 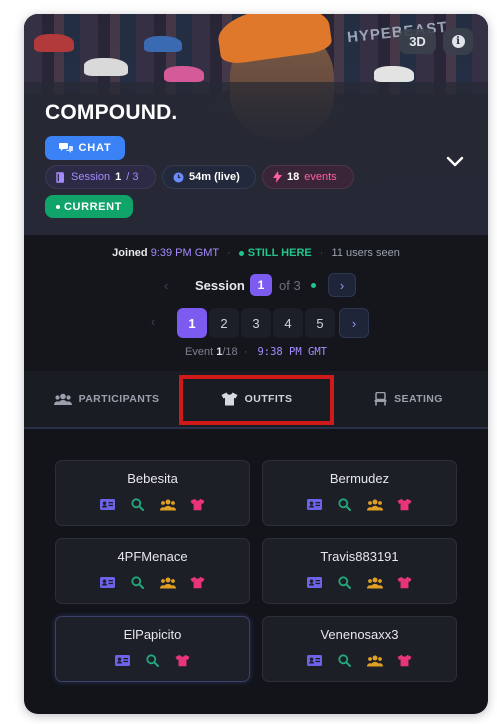 What do you see at coordinates (354, 323) in the screenshot?
I see `page-next-button: ›` at bounding box center [354, 323].